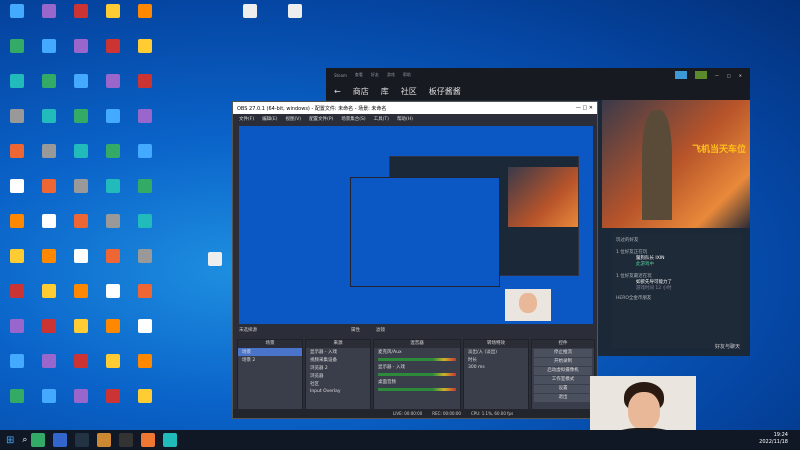  Describe the element at coordinates (680, 75) in the screenshot. I see `broadcast-icon` at that location.